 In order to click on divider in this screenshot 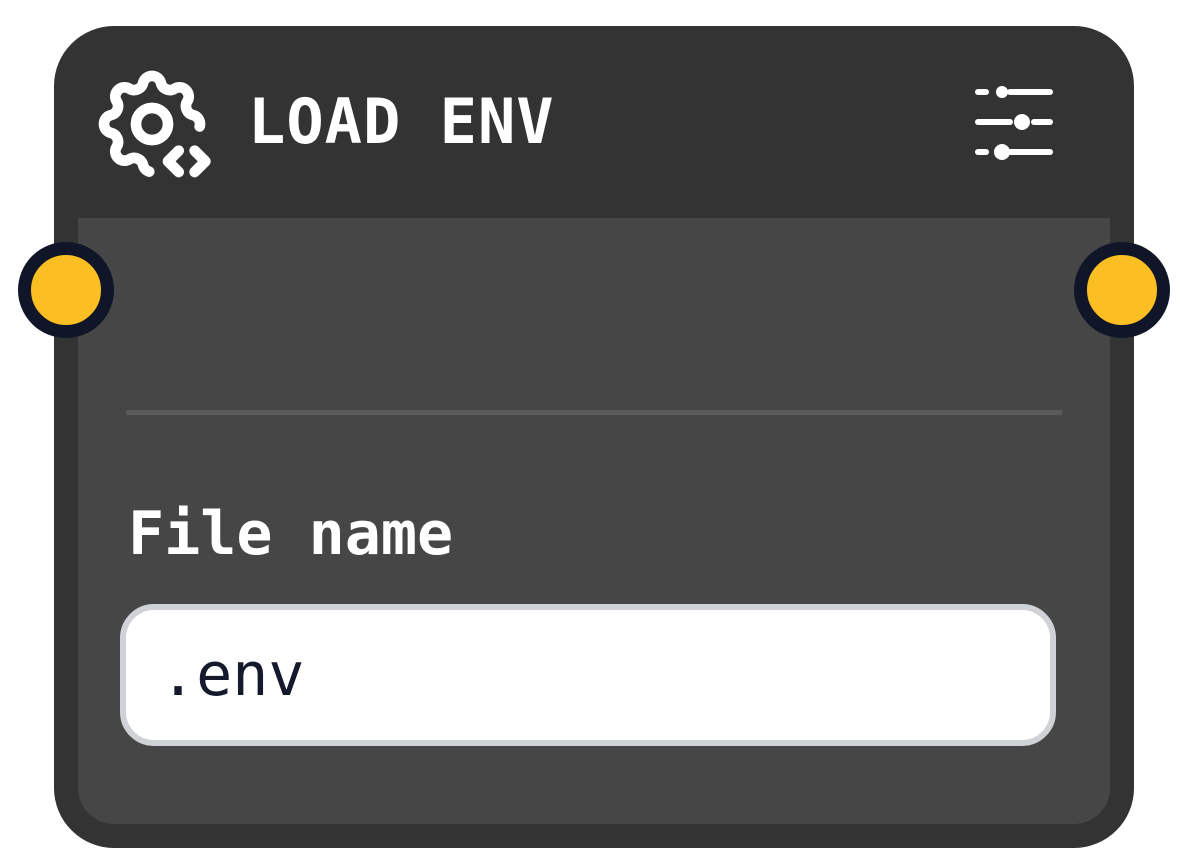, I will do `click(594, 412)`.